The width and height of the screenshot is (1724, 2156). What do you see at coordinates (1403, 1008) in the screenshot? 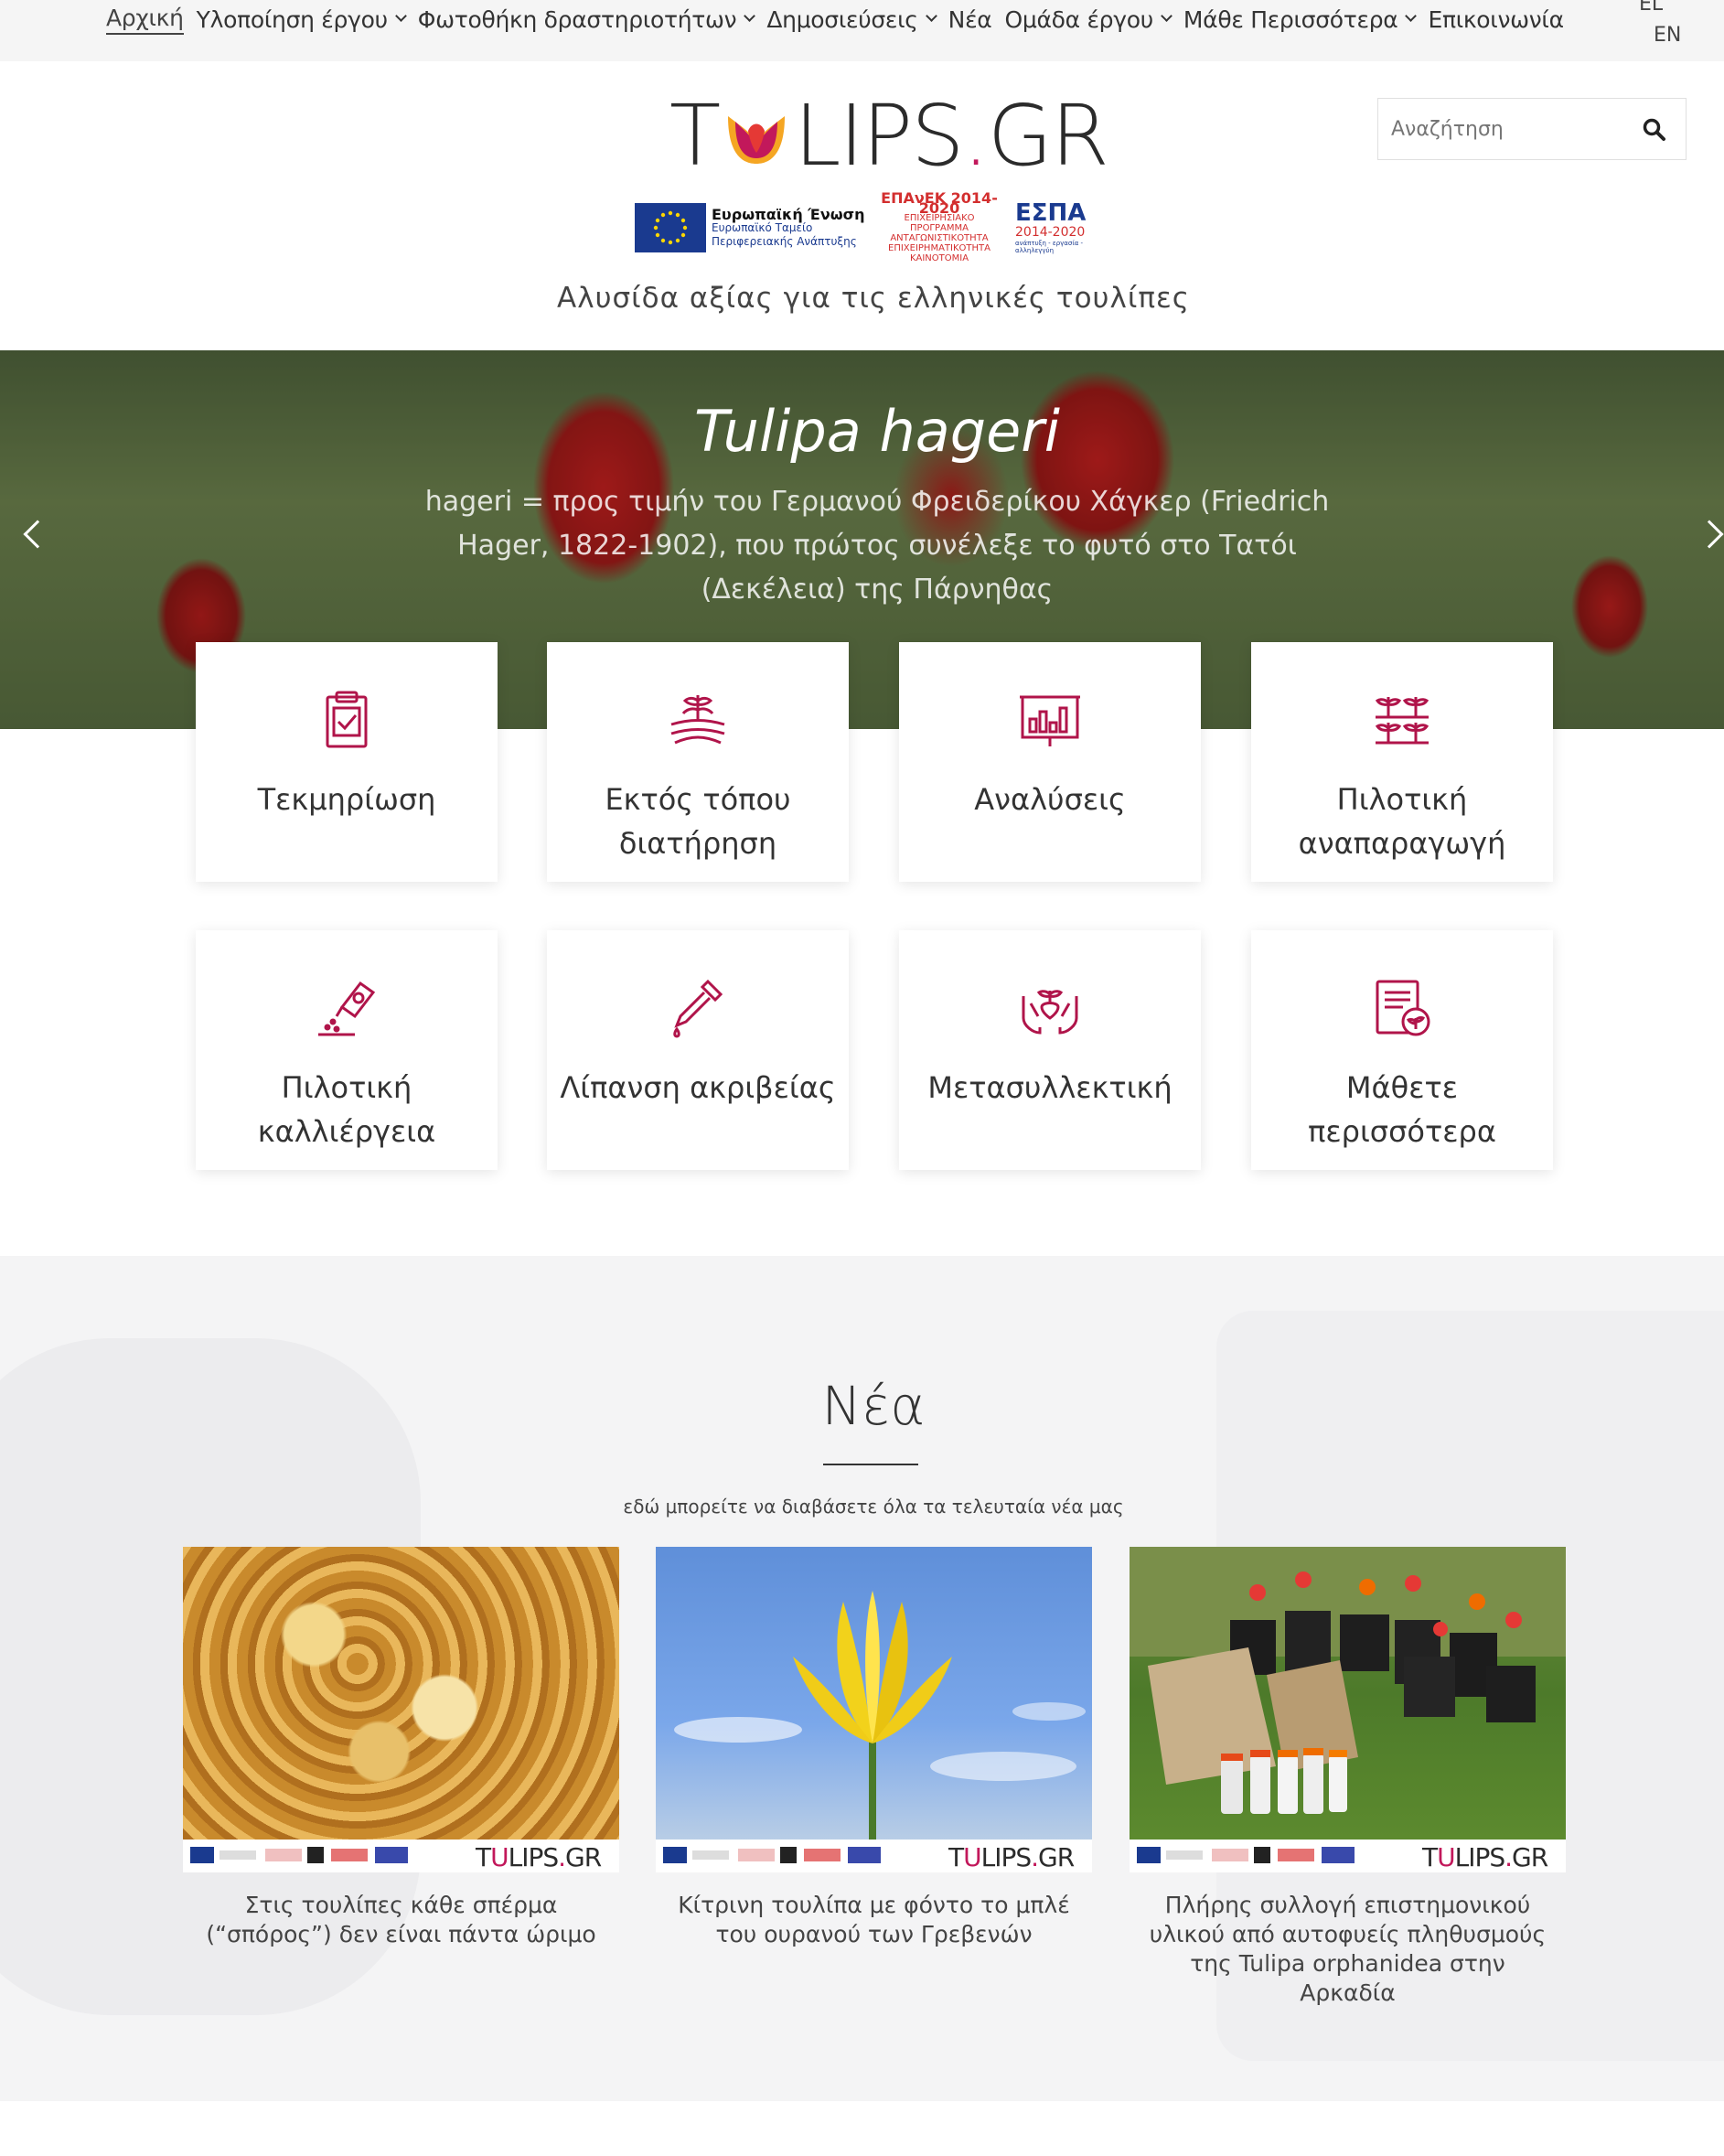
I see `book-plant-icon` at bounding box center [1403, 1008].